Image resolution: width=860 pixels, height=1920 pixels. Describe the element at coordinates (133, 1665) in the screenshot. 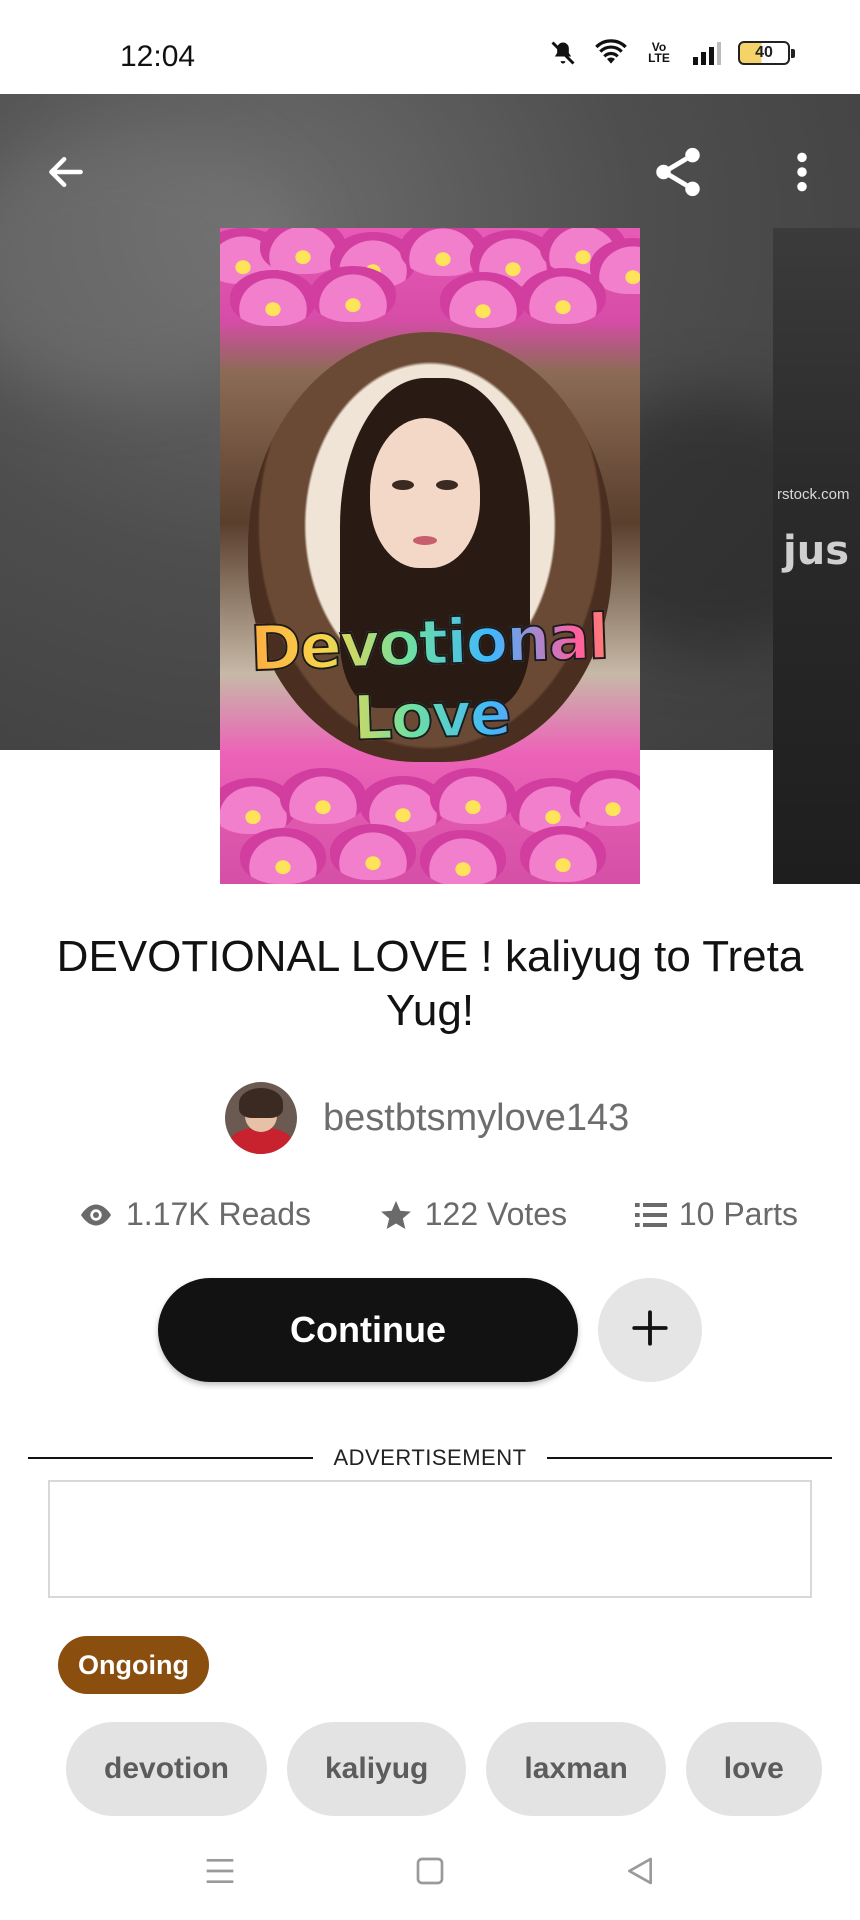

I see `status-badge: Ongoing` at that location.